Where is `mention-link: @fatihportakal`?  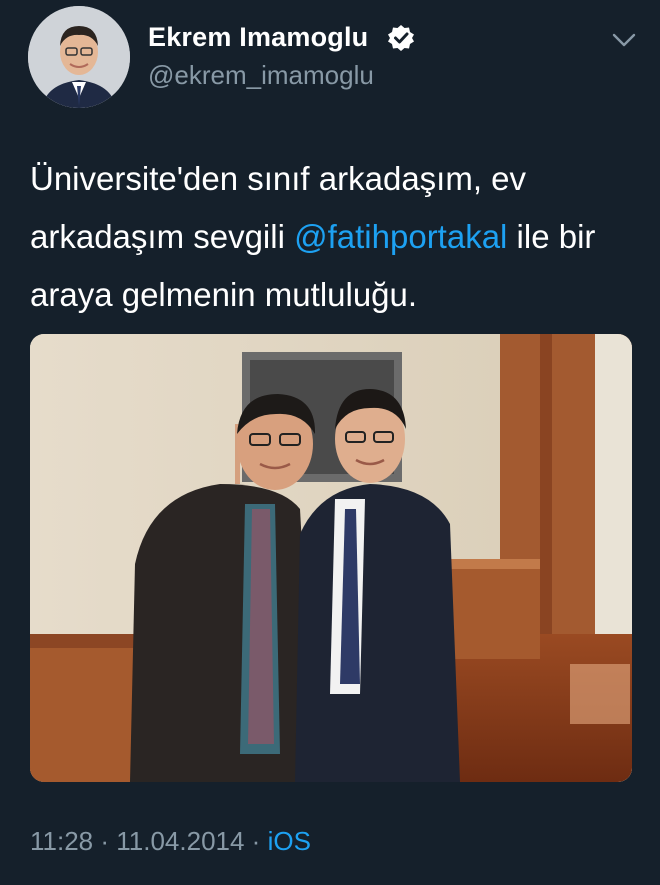
mention-link: @fatihportakal is located at coordinates (400, 236).